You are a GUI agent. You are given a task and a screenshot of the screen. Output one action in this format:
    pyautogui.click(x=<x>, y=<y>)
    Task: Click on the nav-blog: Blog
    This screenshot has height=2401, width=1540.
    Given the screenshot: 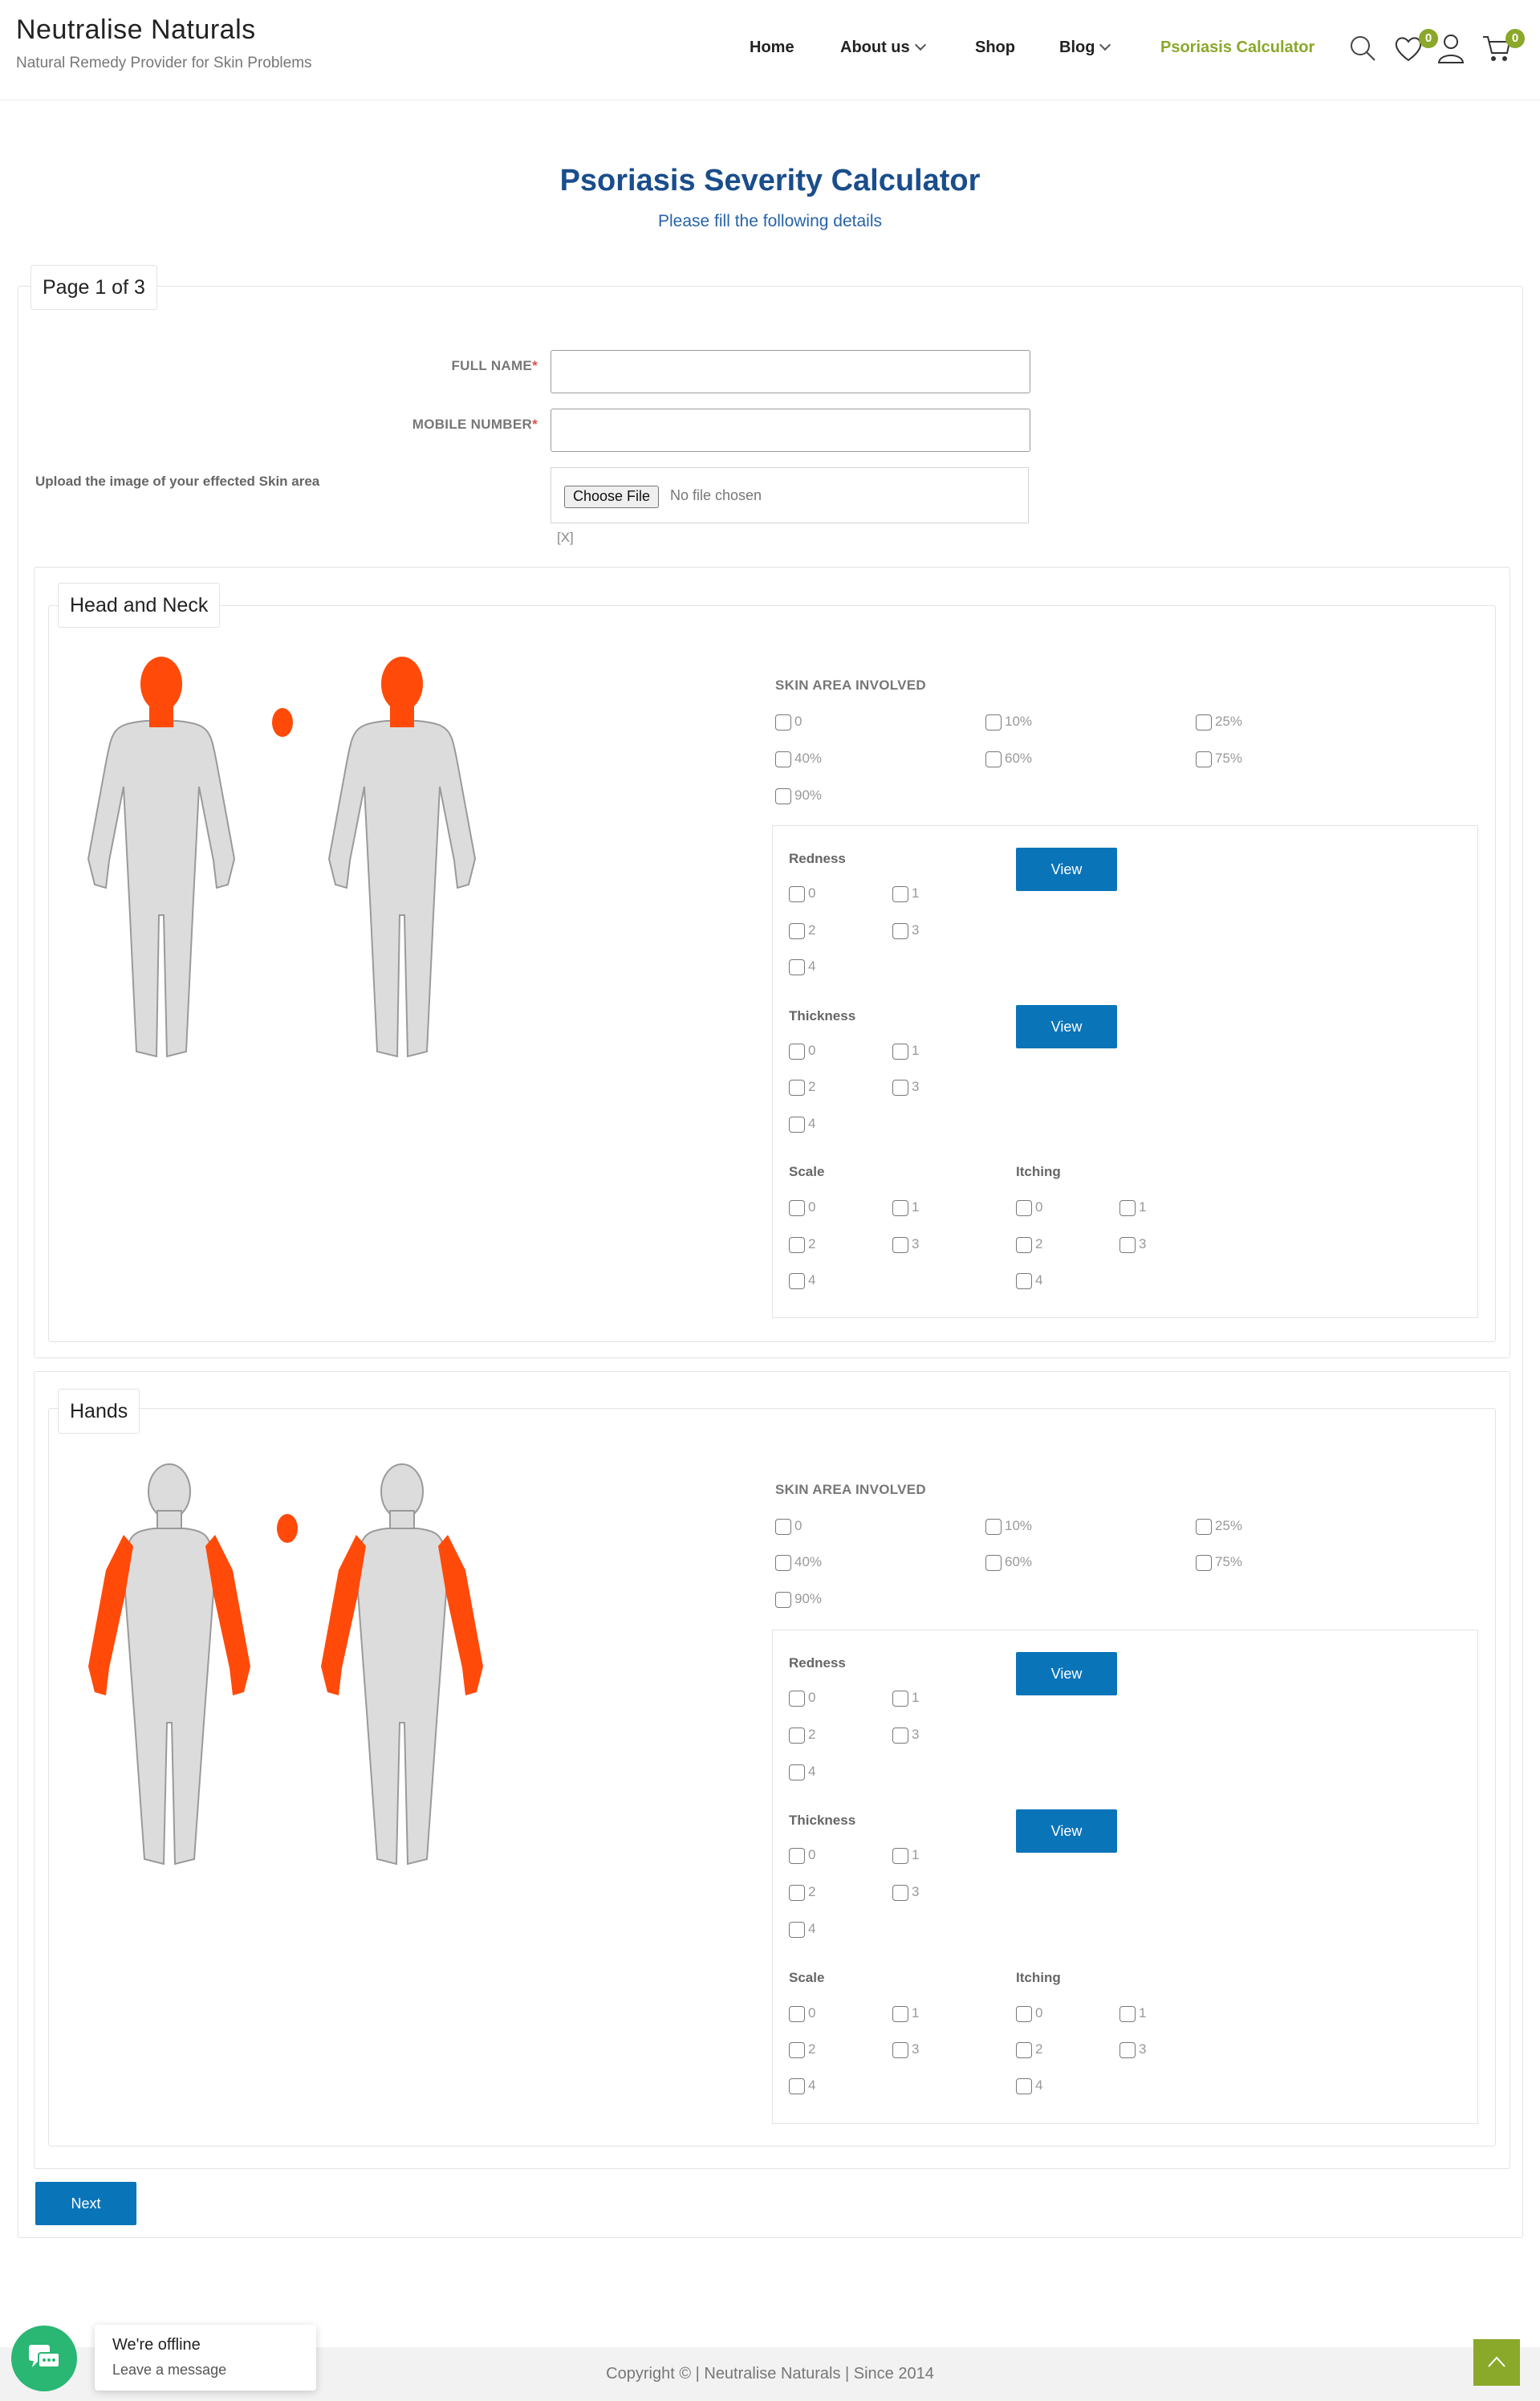 What is the action you would take?
    pyautogui.click(x=1085, y=48)
    